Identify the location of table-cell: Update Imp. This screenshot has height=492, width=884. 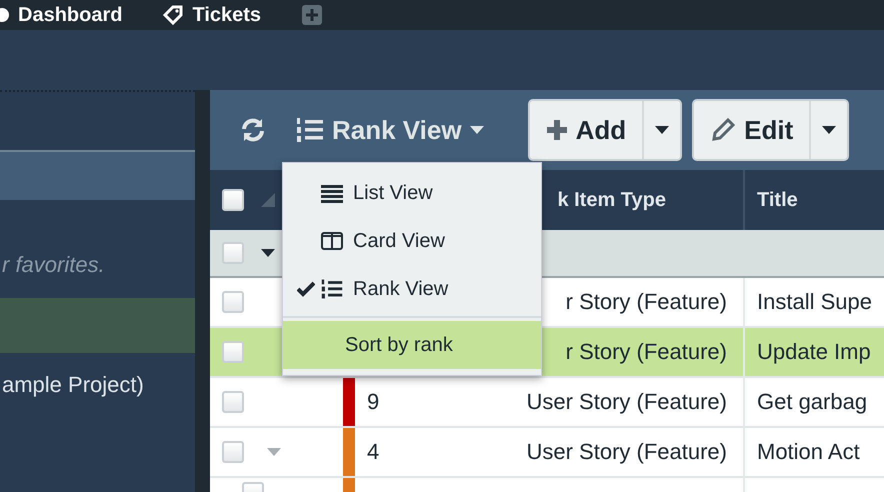
(814, 351).